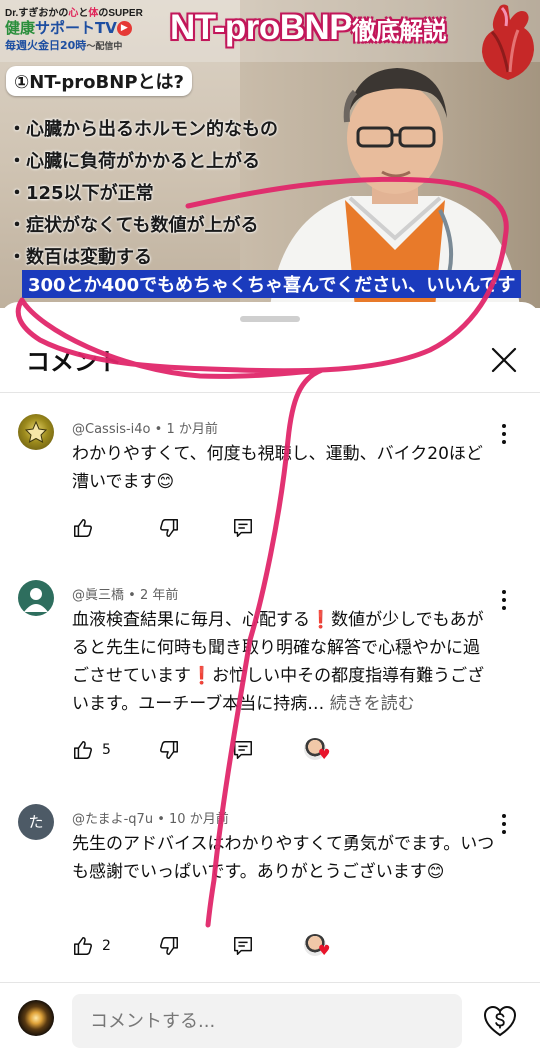 The height and width of the screenshot is (1057, 540). I want to click on sheet-divider, so click(270, 392).